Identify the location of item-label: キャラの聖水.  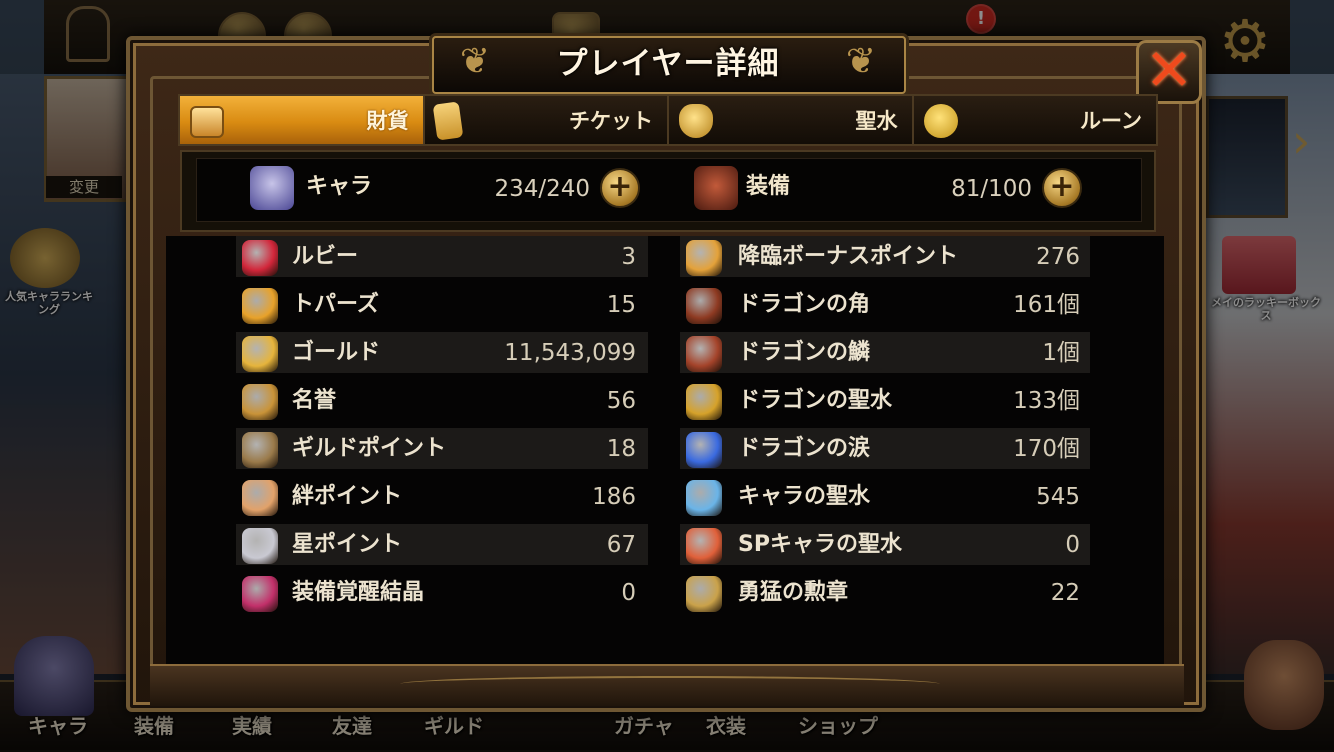
(804, 496).